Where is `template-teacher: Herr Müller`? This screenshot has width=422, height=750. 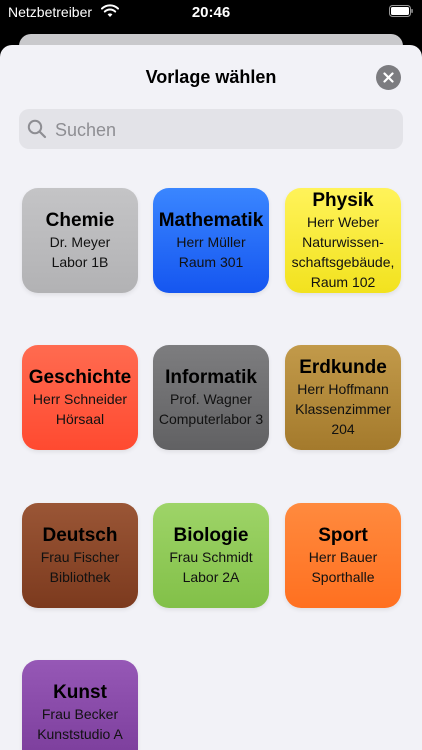 template-teacher: Herr Müller is located at coordinates (211, 241).